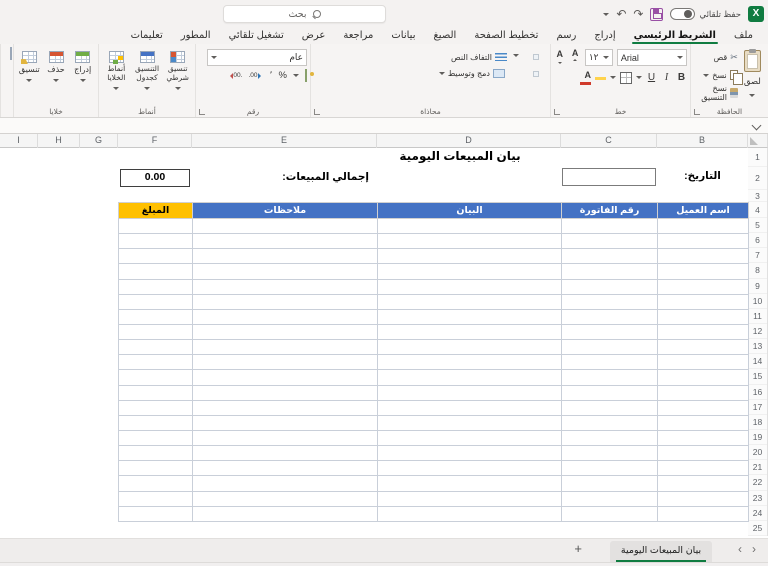 This screenshot has width=768, height=566. Describe the element at coordinates (545, 74) in the screenshot. I see `align-right-button` at that location.